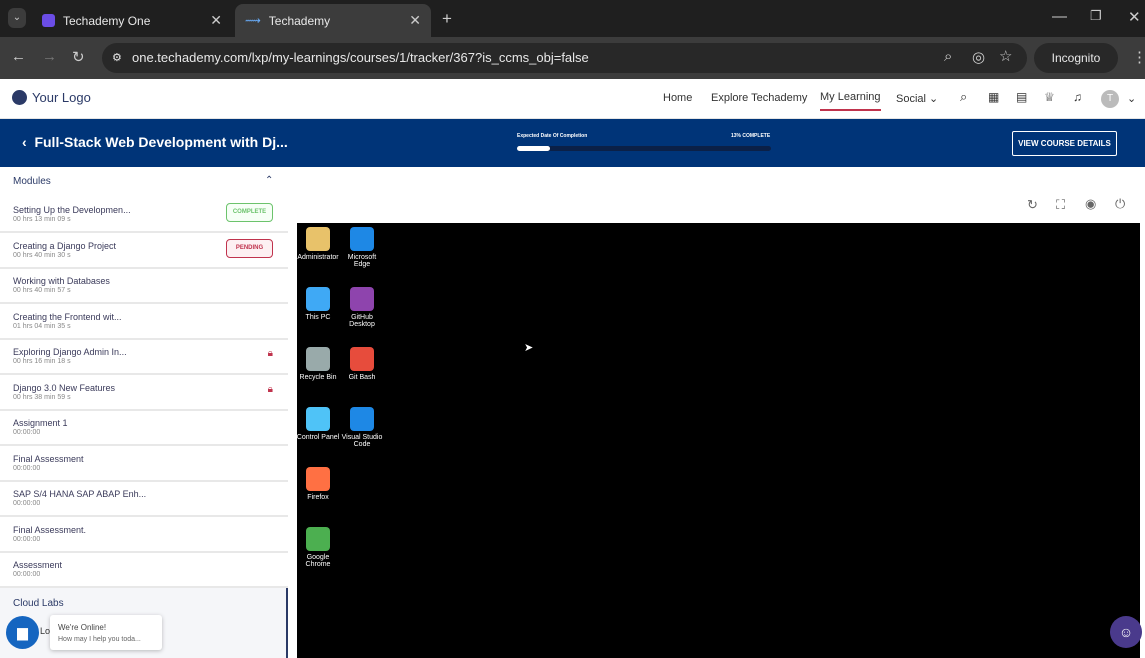 This screenshot has width=1145, height=658. I want to click on desktop-icon: Google Chrome, so click(318, 547).